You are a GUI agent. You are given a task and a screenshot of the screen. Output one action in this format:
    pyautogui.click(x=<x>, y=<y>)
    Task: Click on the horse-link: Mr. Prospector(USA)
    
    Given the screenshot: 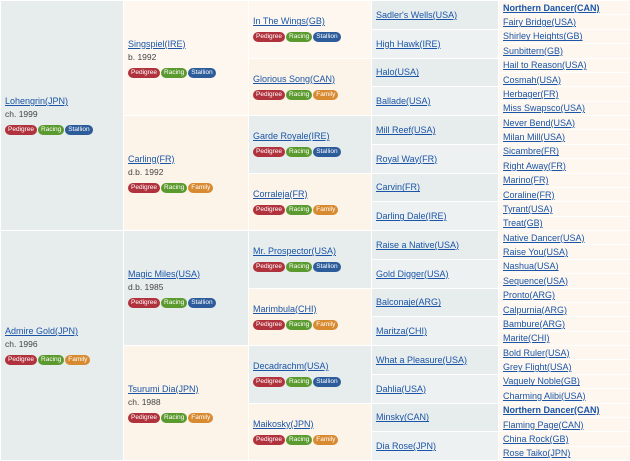 What is the action you would take?
    pyautogui.click(x=294, y=251)
    